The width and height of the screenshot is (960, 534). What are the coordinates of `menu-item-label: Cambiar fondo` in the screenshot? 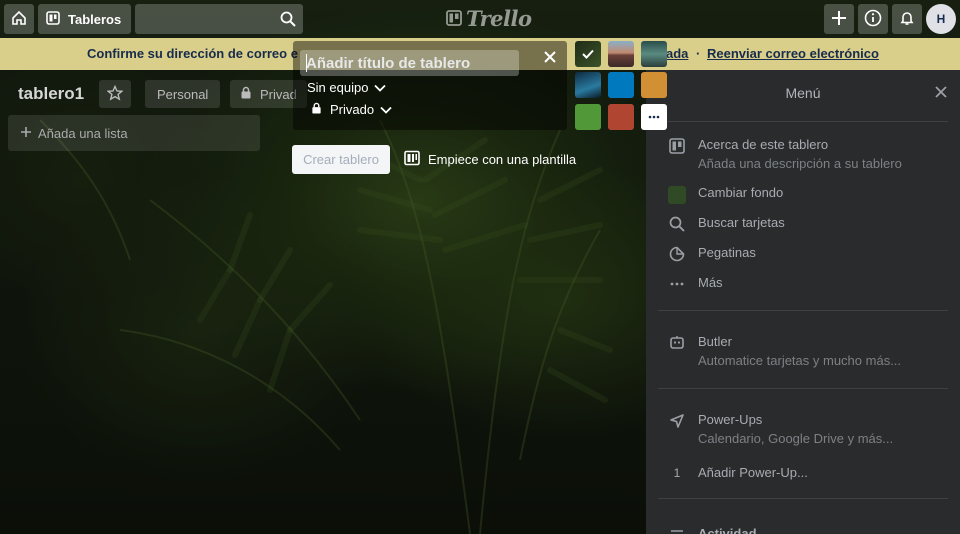 It's located at (741, 192).